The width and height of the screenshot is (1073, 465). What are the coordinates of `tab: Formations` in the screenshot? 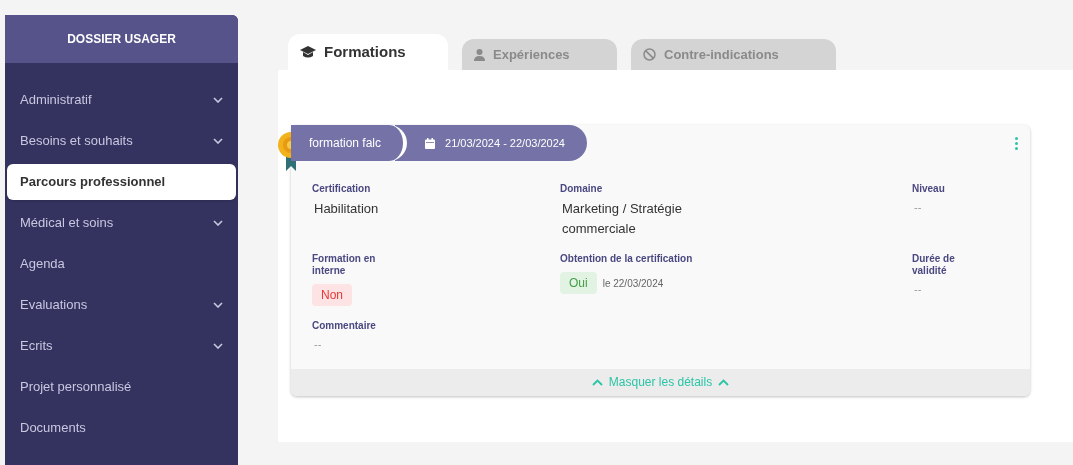 It's located at (368, 52).